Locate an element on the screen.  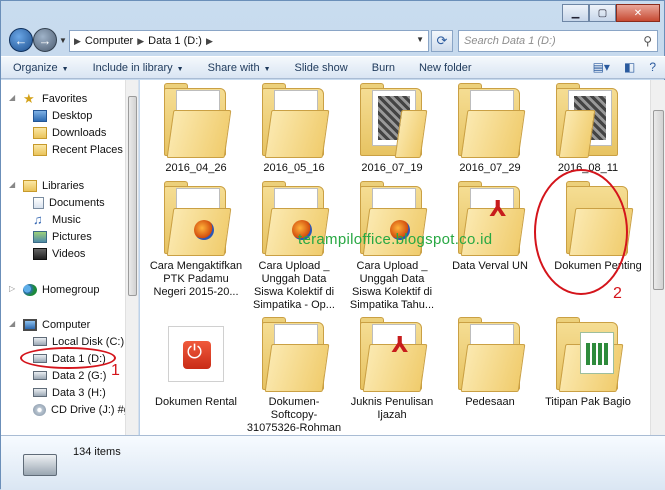
navigation-scrollbar is located at coordinates (131, 257).